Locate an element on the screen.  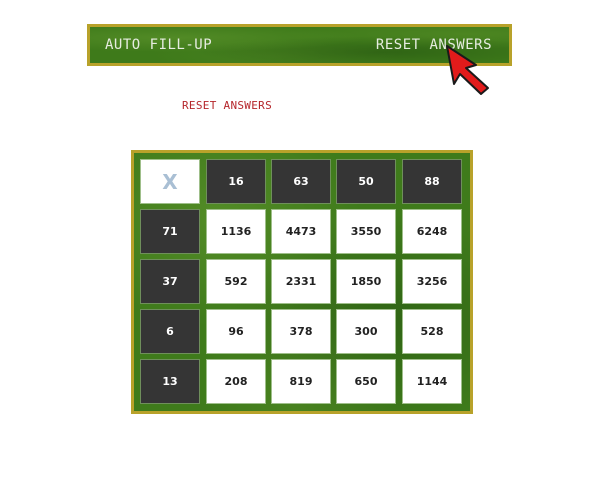
row-header: 13 is located at coordinates (170, 381).